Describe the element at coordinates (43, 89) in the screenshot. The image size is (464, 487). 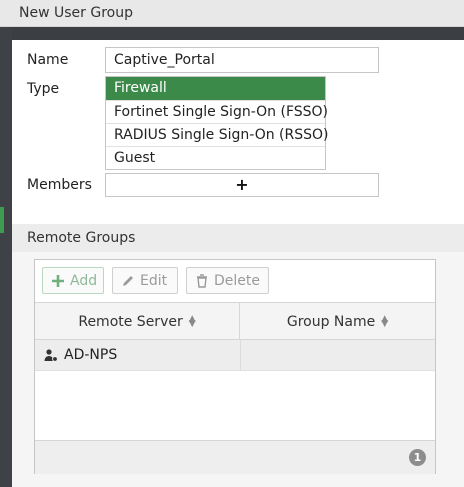
I see `type-label: Type` at that location.